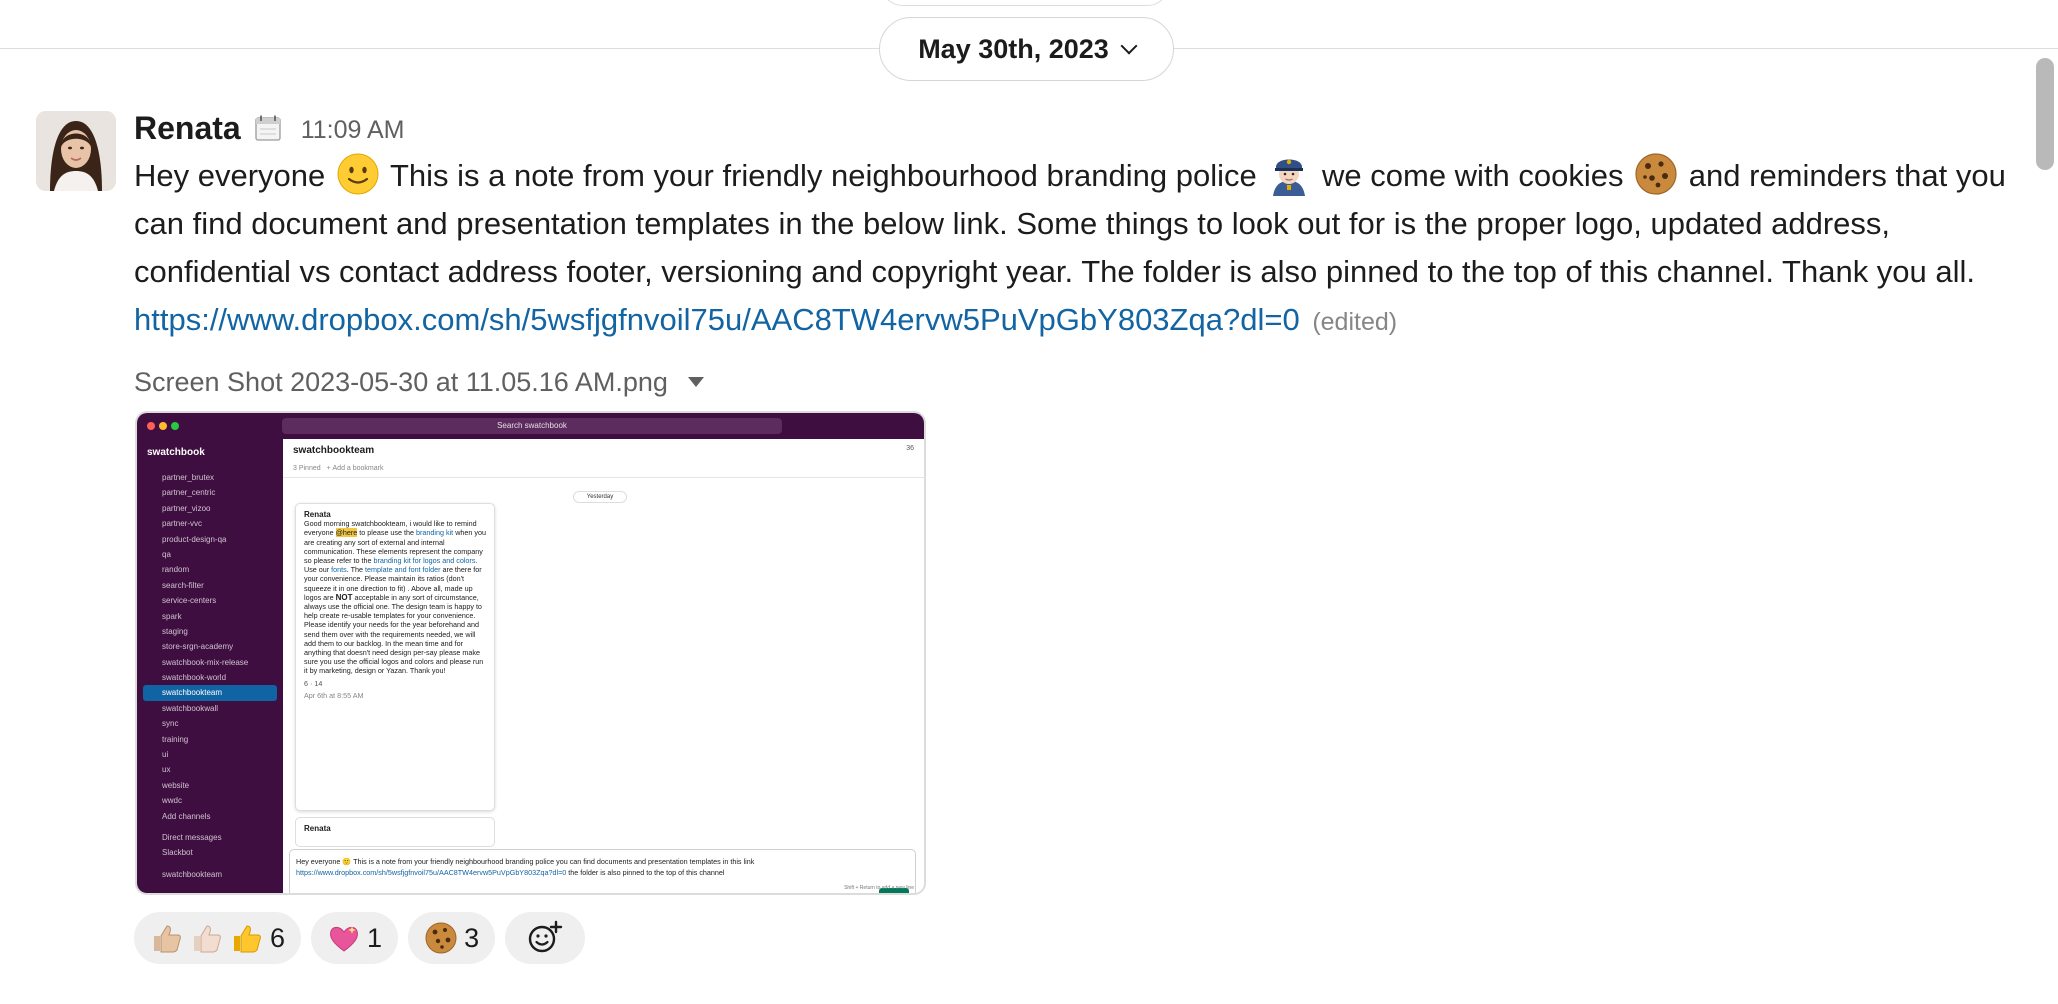 This screenshot has height=1004, width=2058. I want to click on caret-down-icon, so click(695, 382).